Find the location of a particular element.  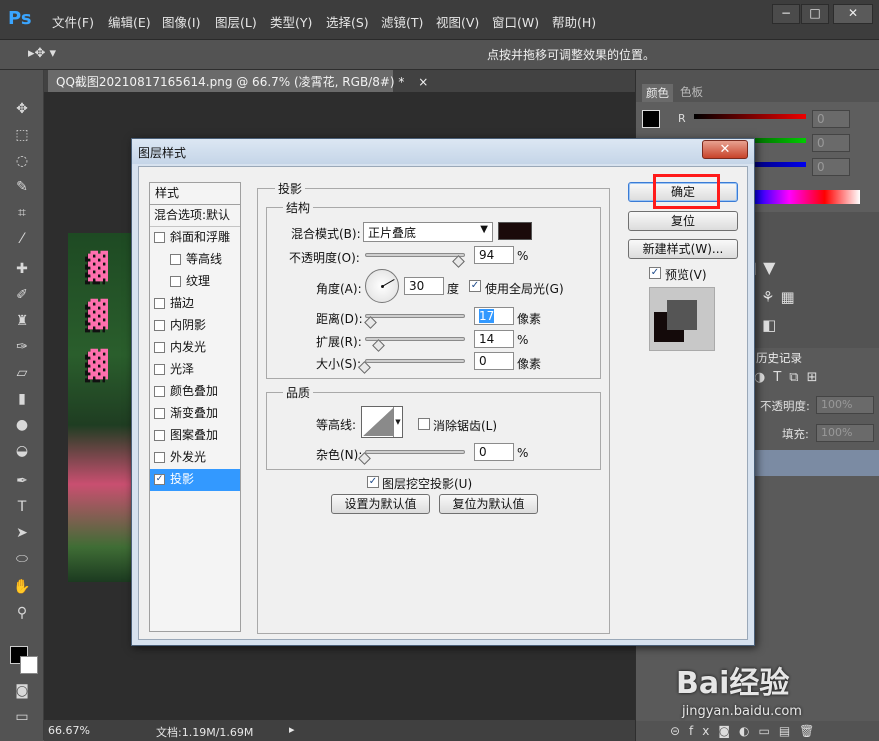

style-item: 内阴影 is located at coordinates (195, 326).